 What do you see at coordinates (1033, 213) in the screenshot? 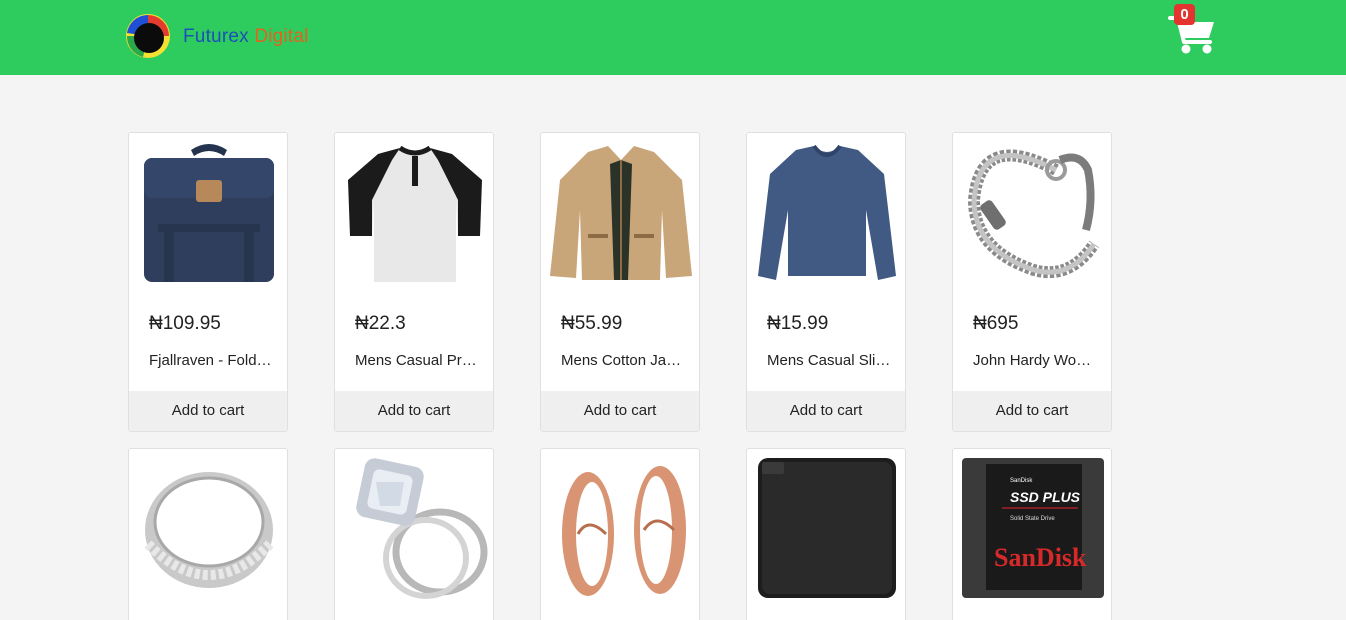
I see `bracelet-image` at bounding box center [1033, 213].